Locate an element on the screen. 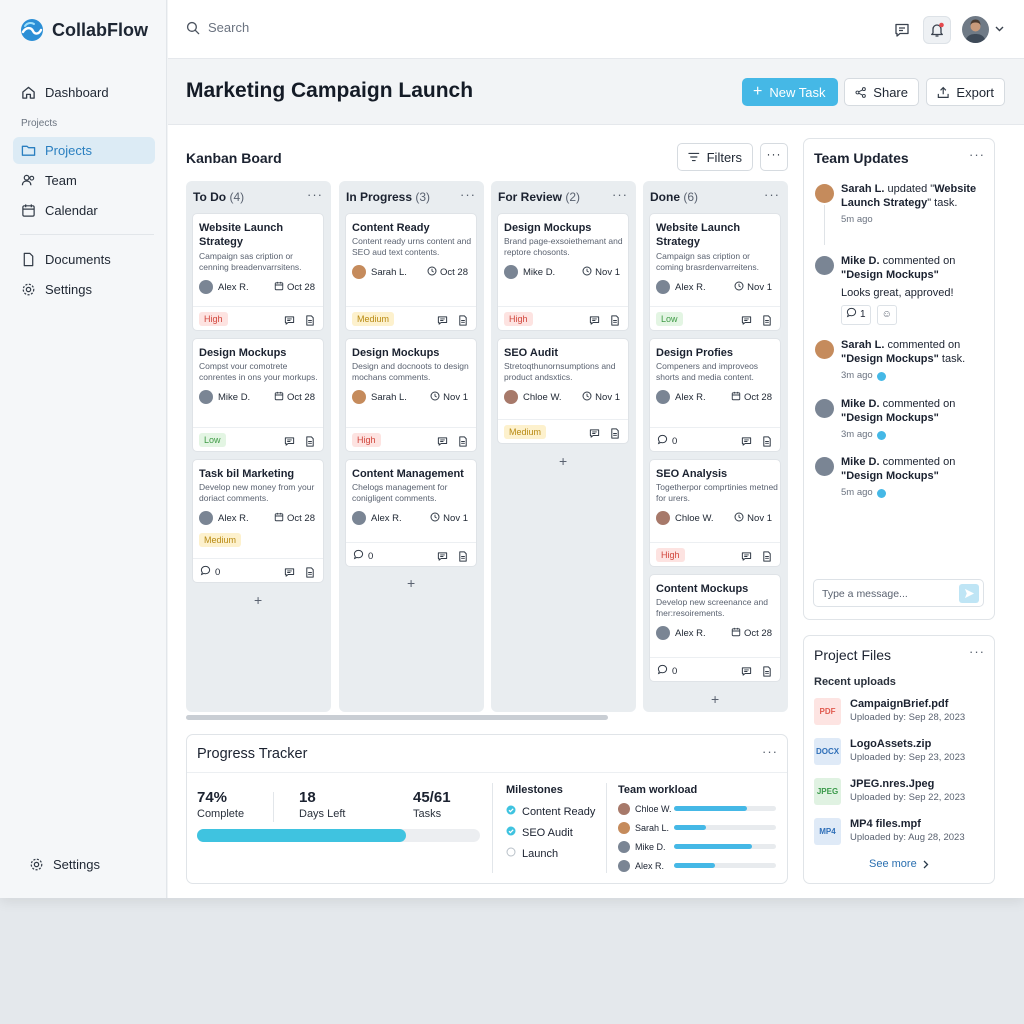 The image size is (1024, 1024). avatar is located at coordinates (206, 287).